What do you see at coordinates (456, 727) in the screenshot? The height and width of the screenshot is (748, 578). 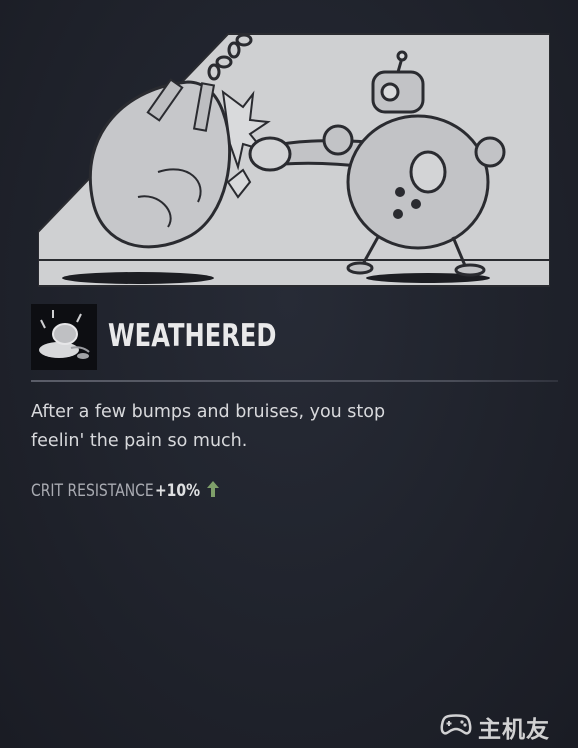 I see `gamepad-icon` at bounding box center [456, 727].